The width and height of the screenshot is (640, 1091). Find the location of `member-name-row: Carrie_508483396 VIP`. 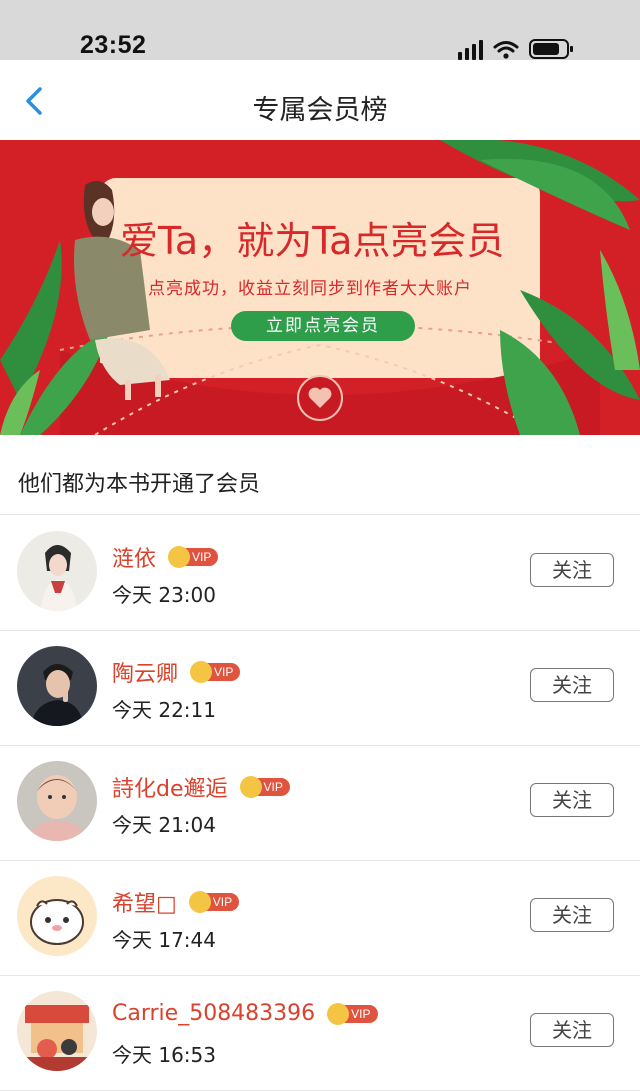

member-name-row: Carrie_508483396 VIP is located at coordinates (245, 1013).